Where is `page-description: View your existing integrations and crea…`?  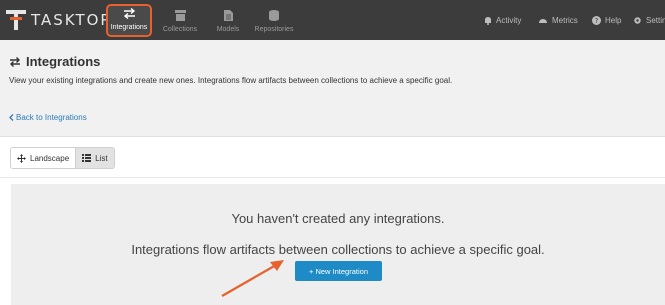 page-description: View your existing integrations and crea… is located at coordinates (231, 80).